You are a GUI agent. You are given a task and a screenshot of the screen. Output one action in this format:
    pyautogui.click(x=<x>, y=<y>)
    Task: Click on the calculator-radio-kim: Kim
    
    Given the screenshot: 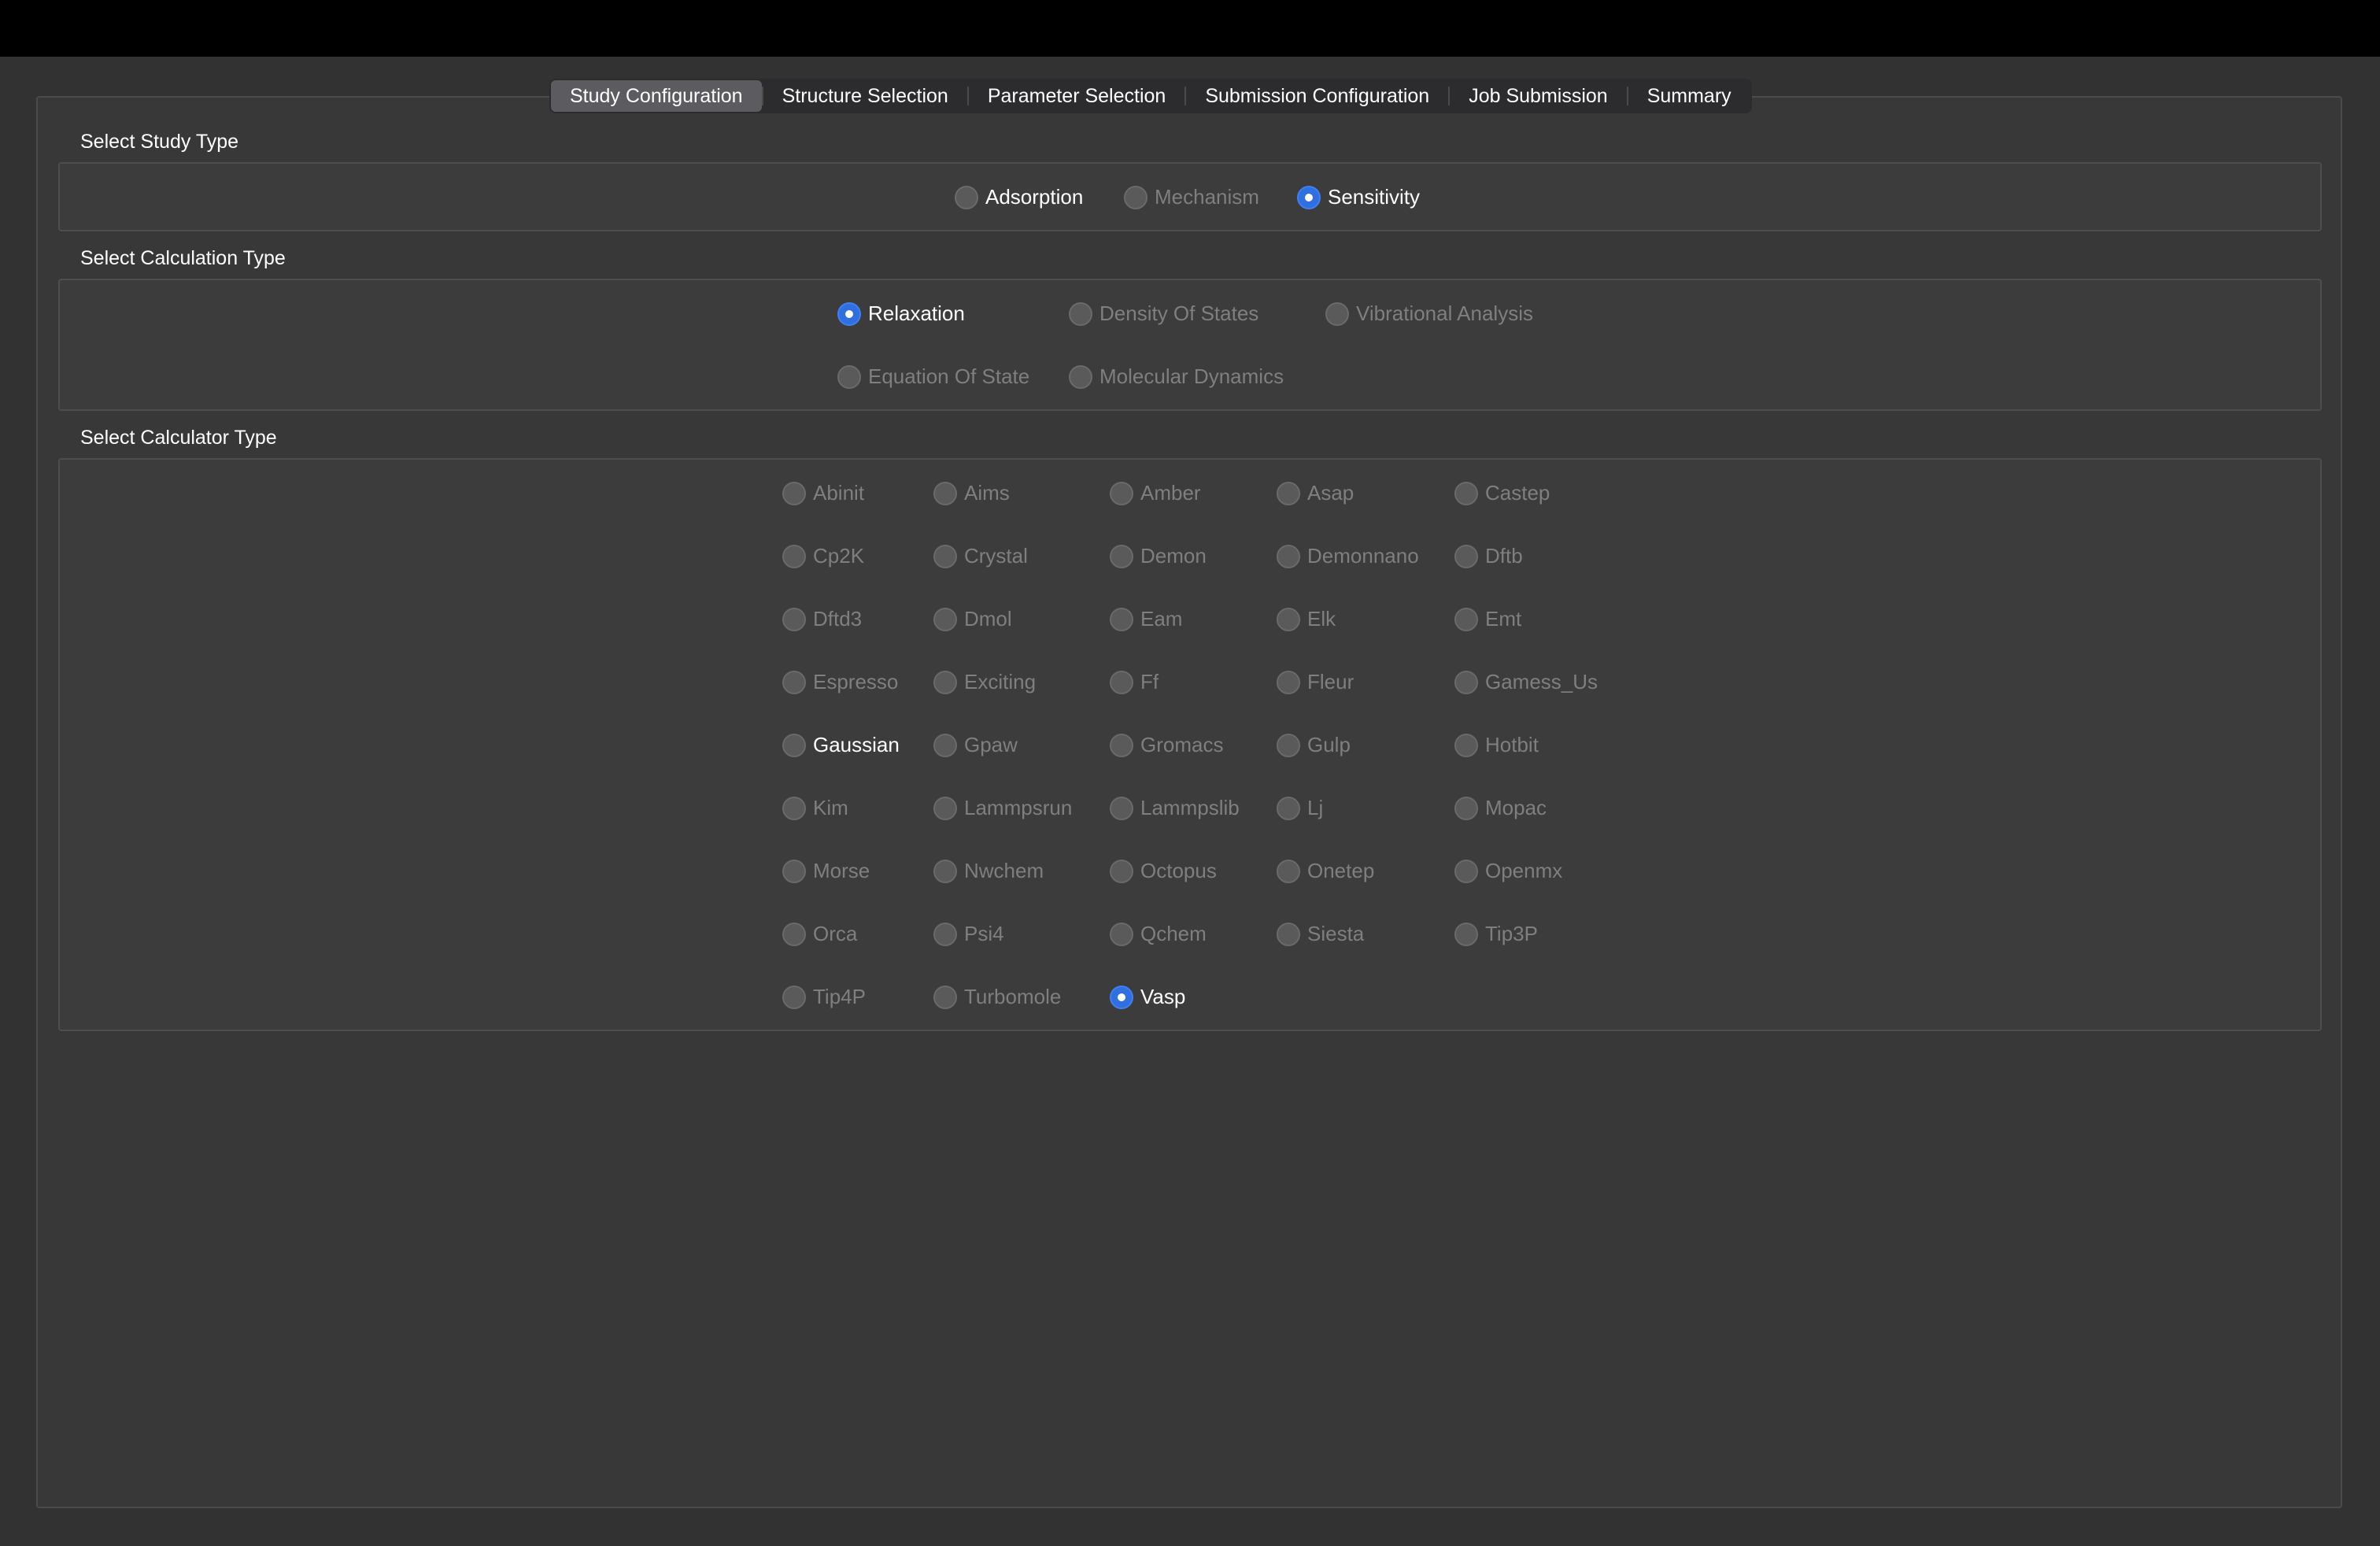 What is the action you would take?
    pyautogui.click(x=815, y=808)
    